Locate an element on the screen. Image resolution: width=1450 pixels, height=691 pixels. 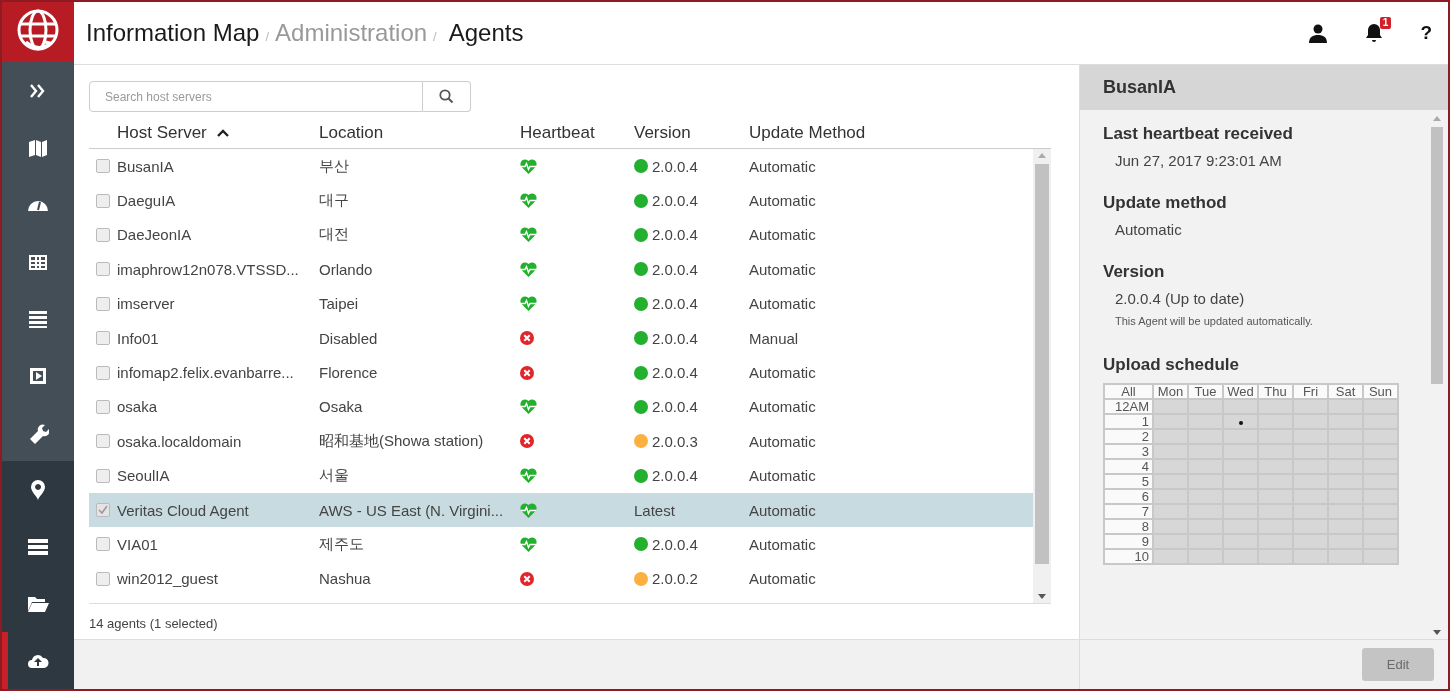
column-header: Host Server is located at coordinates (173, 133).